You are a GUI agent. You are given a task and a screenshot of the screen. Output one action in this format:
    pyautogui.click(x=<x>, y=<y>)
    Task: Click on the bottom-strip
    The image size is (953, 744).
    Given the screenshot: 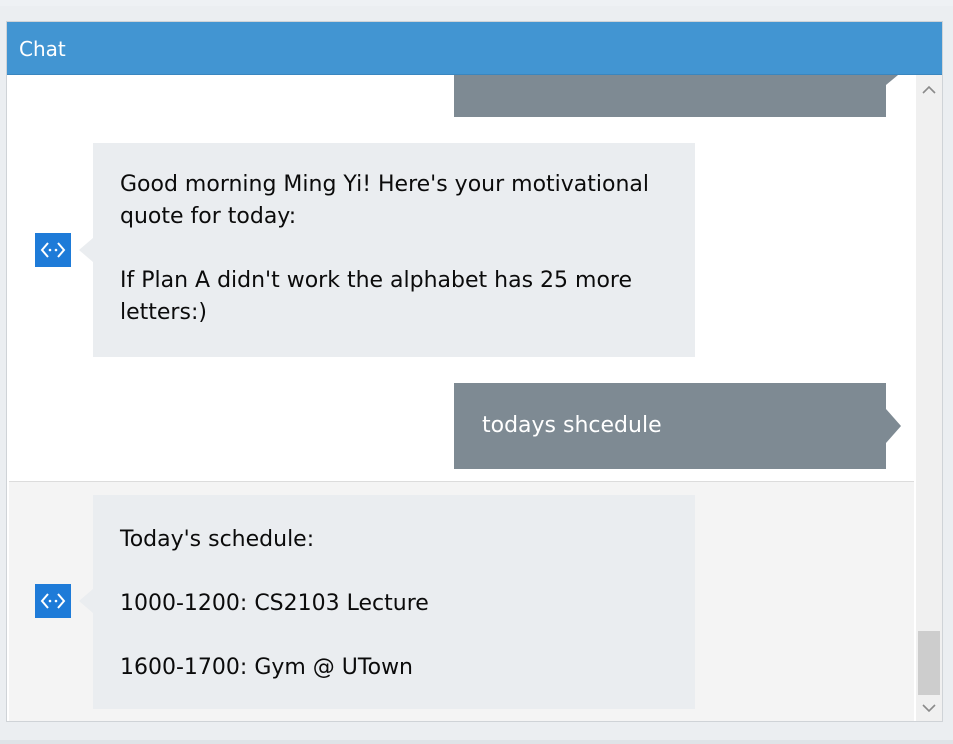 What is the action you would take?
    pyautogui.click(x=476, y=742)
    